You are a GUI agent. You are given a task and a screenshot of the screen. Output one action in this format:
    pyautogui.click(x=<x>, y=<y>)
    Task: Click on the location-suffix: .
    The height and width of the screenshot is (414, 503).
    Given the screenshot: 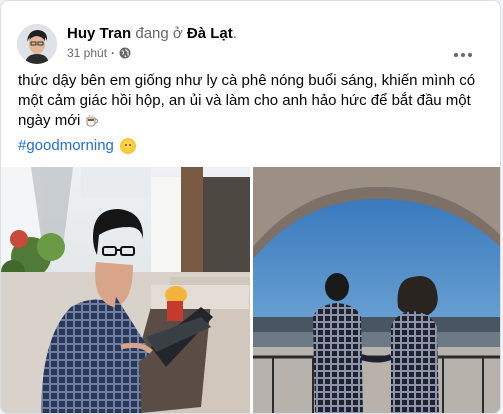 What is the action you would take?
    pyautogui.click(x=234, y=33)
    